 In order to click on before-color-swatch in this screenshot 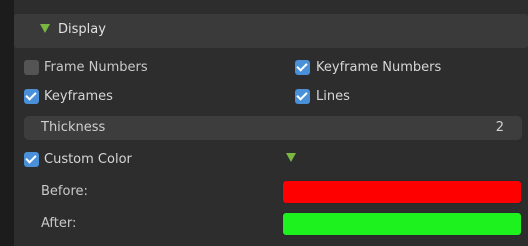, I will do `click(402, 192)`.